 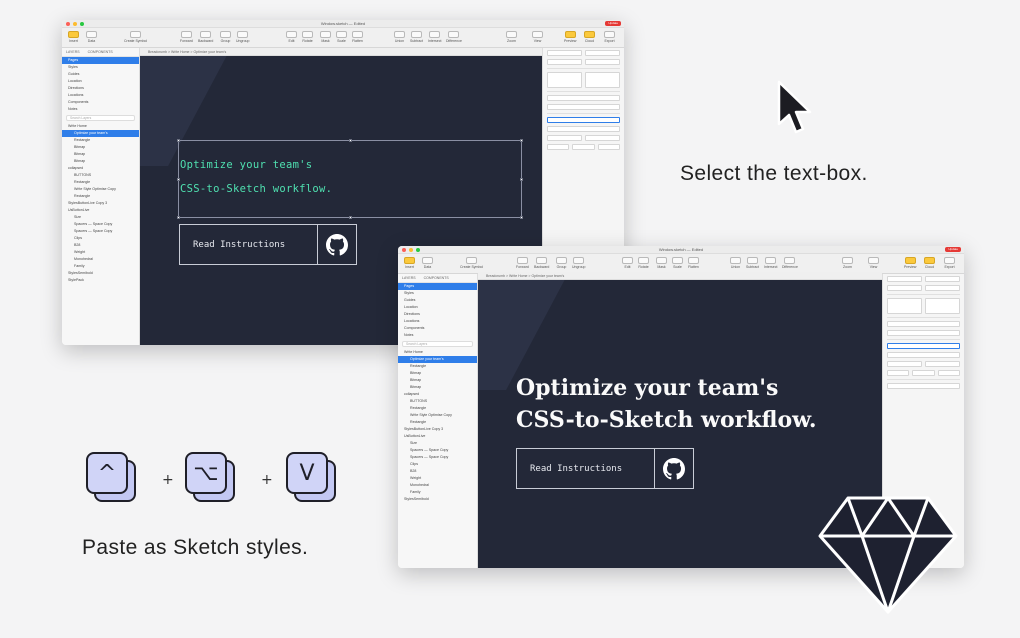 What do you see at coordinates (910, 263) in the screenshot?
I see `preview-button: Preview` at bounding box center [910, 263].